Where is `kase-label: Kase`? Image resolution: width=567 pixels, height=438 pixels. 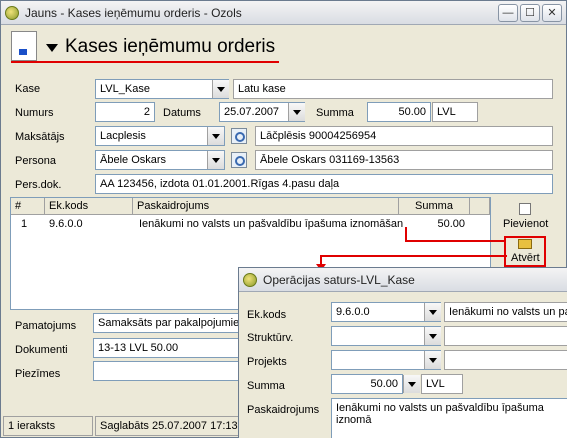
kase-label: Kase is located at coordinates (28, 89).